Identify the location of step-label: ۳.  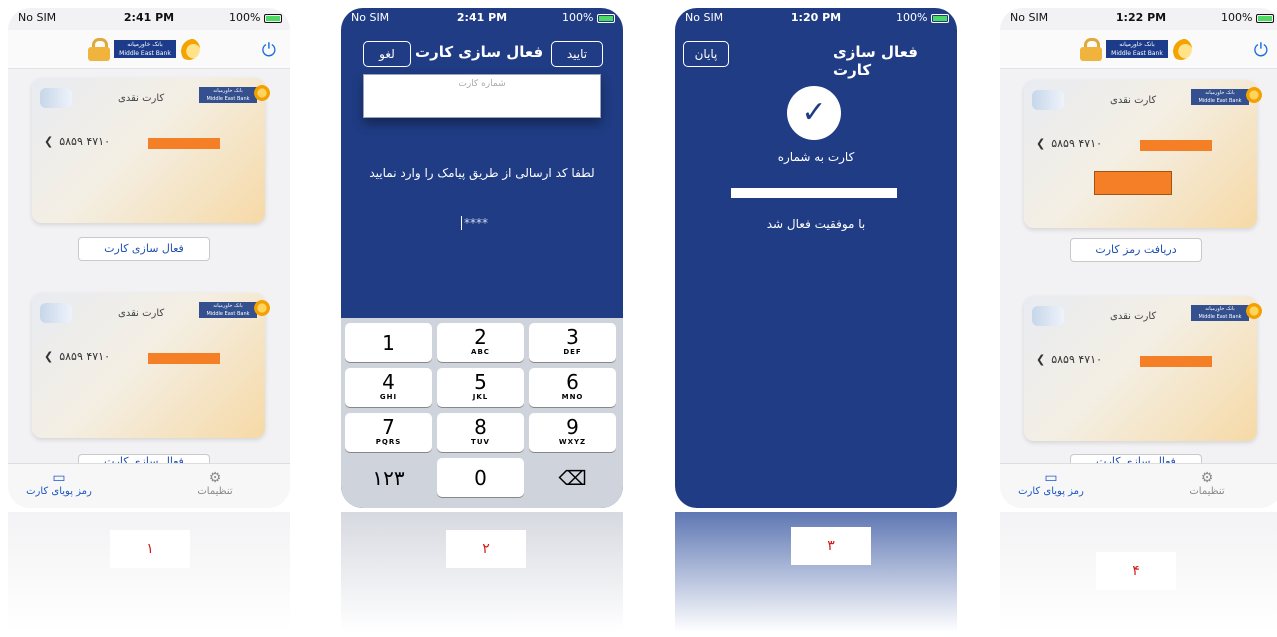
(831, 546).